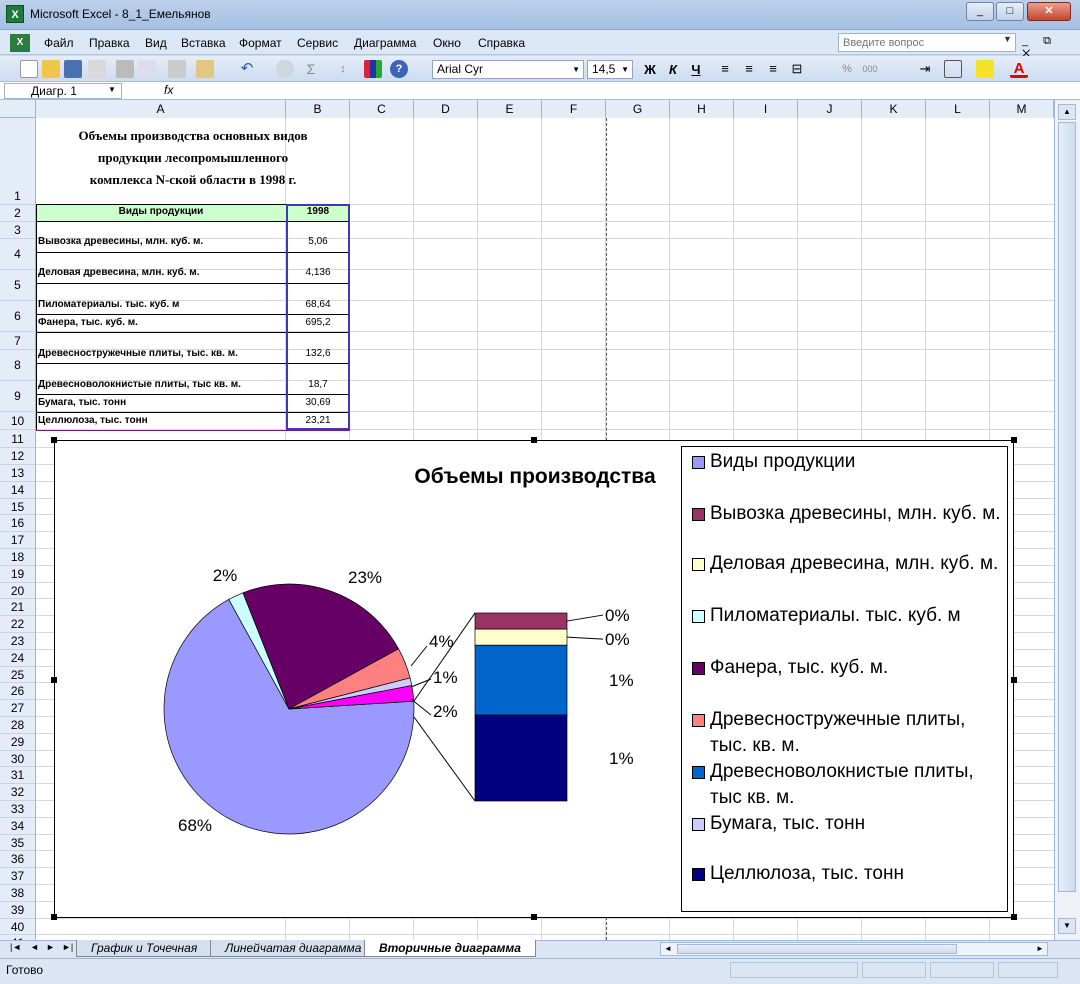 Image resolution: width=1080 pixels, height=984 pixels. What do you see at coordinates (18, 524) in the screenshot?
I see `row-header: 16` at bounding box center [18, 524].